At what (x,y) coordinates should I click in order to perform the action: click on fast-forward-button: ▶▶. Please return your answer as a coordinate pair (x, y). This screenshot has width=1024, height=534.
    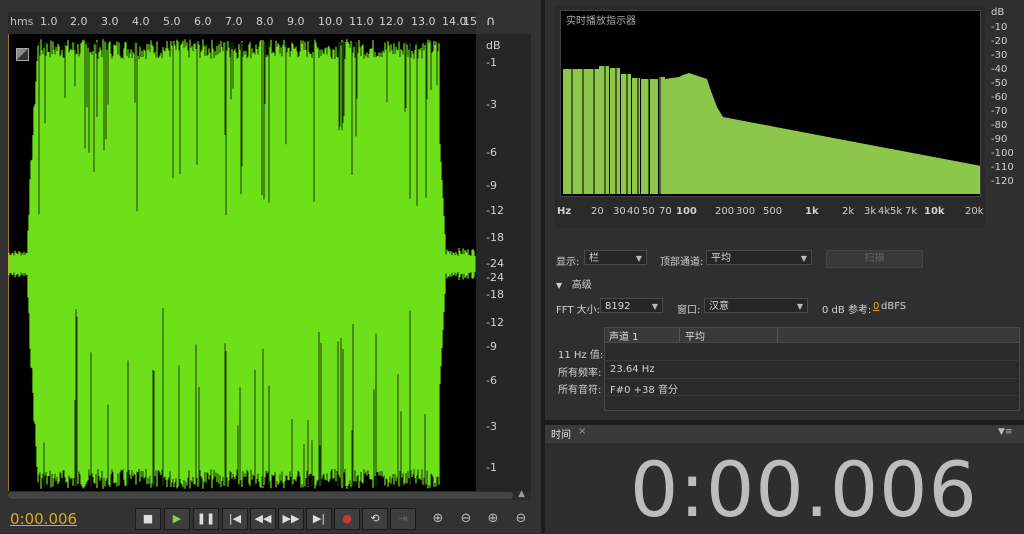
    Looking at the image, I should click on (291, 519).